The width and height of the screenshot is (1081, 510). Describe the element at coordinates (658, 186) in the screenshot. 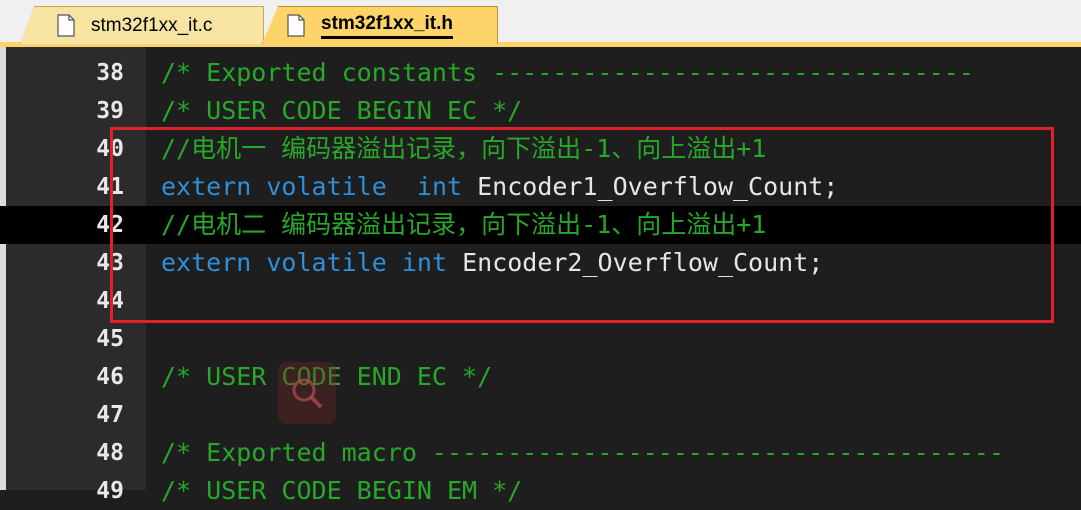

I see `identifier: Encoder1_Overflow_Count;` at that location.